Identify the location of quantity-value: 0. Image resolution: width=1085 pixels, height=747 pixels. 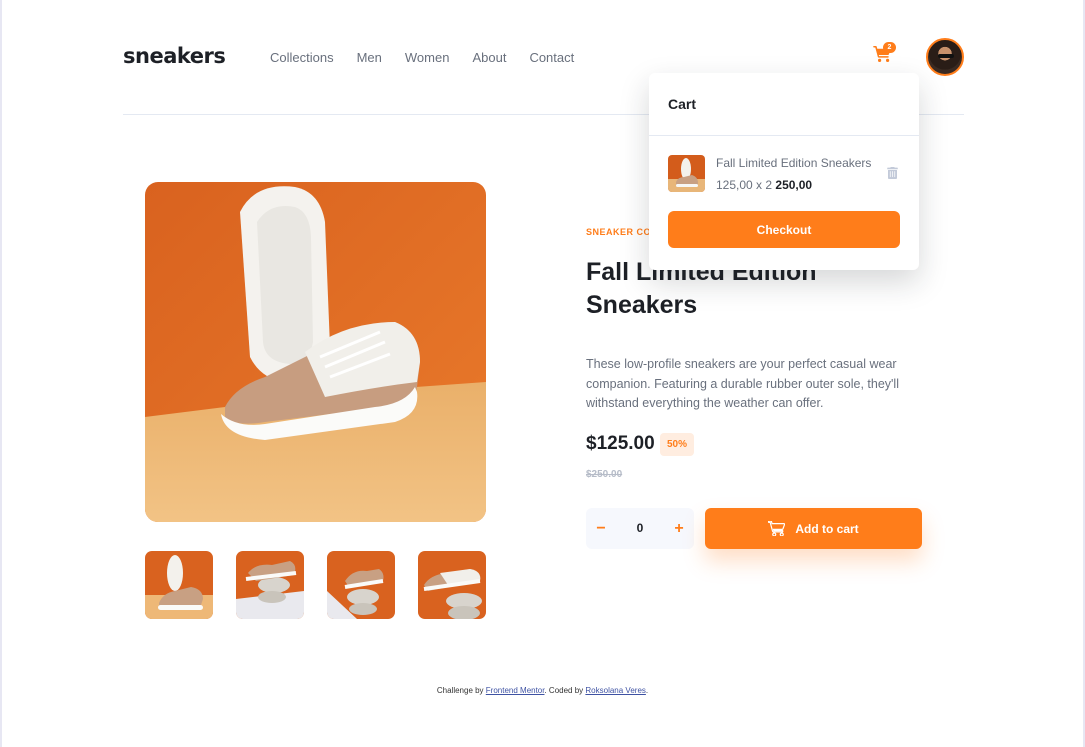
(640, 528).